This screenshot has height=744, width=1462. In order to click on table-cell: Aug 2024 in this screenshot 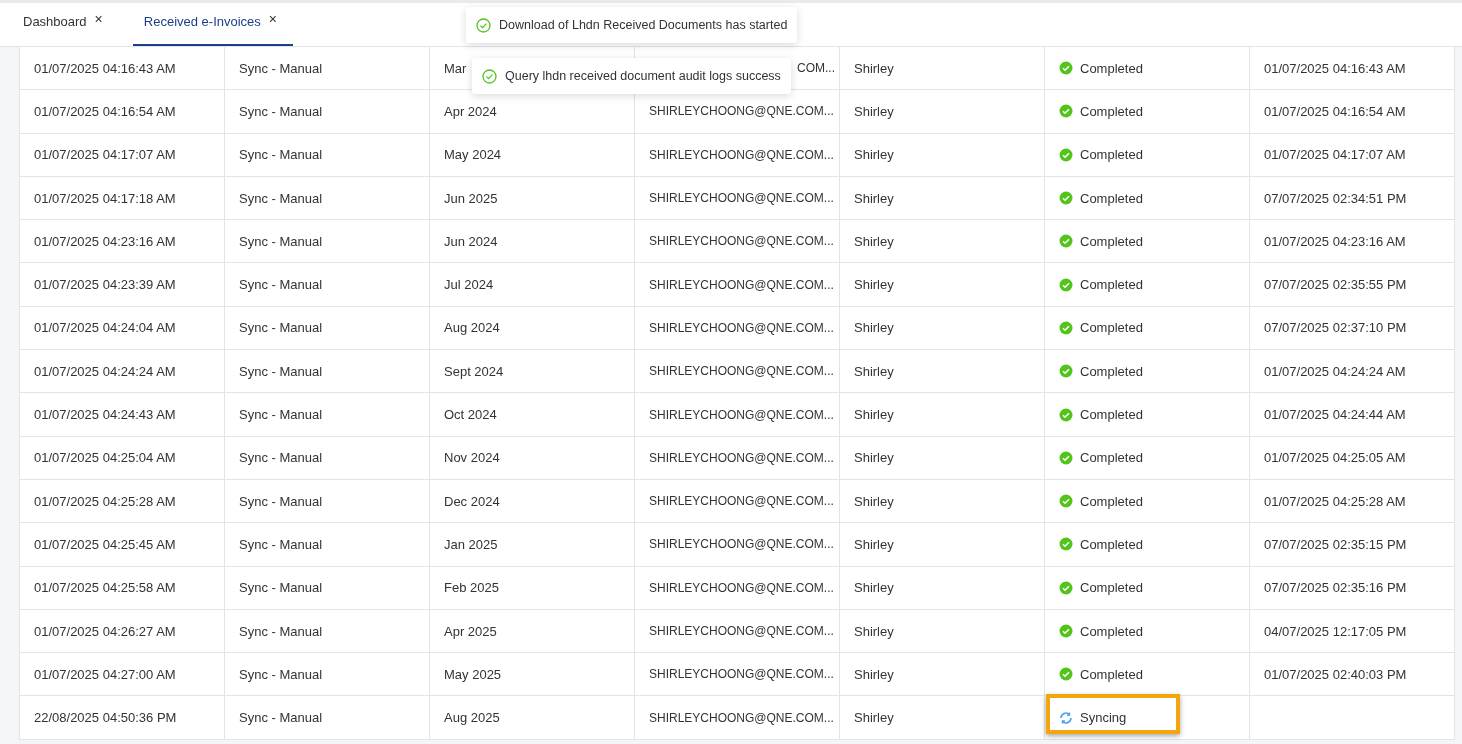, I will do `click(532, 328)`.